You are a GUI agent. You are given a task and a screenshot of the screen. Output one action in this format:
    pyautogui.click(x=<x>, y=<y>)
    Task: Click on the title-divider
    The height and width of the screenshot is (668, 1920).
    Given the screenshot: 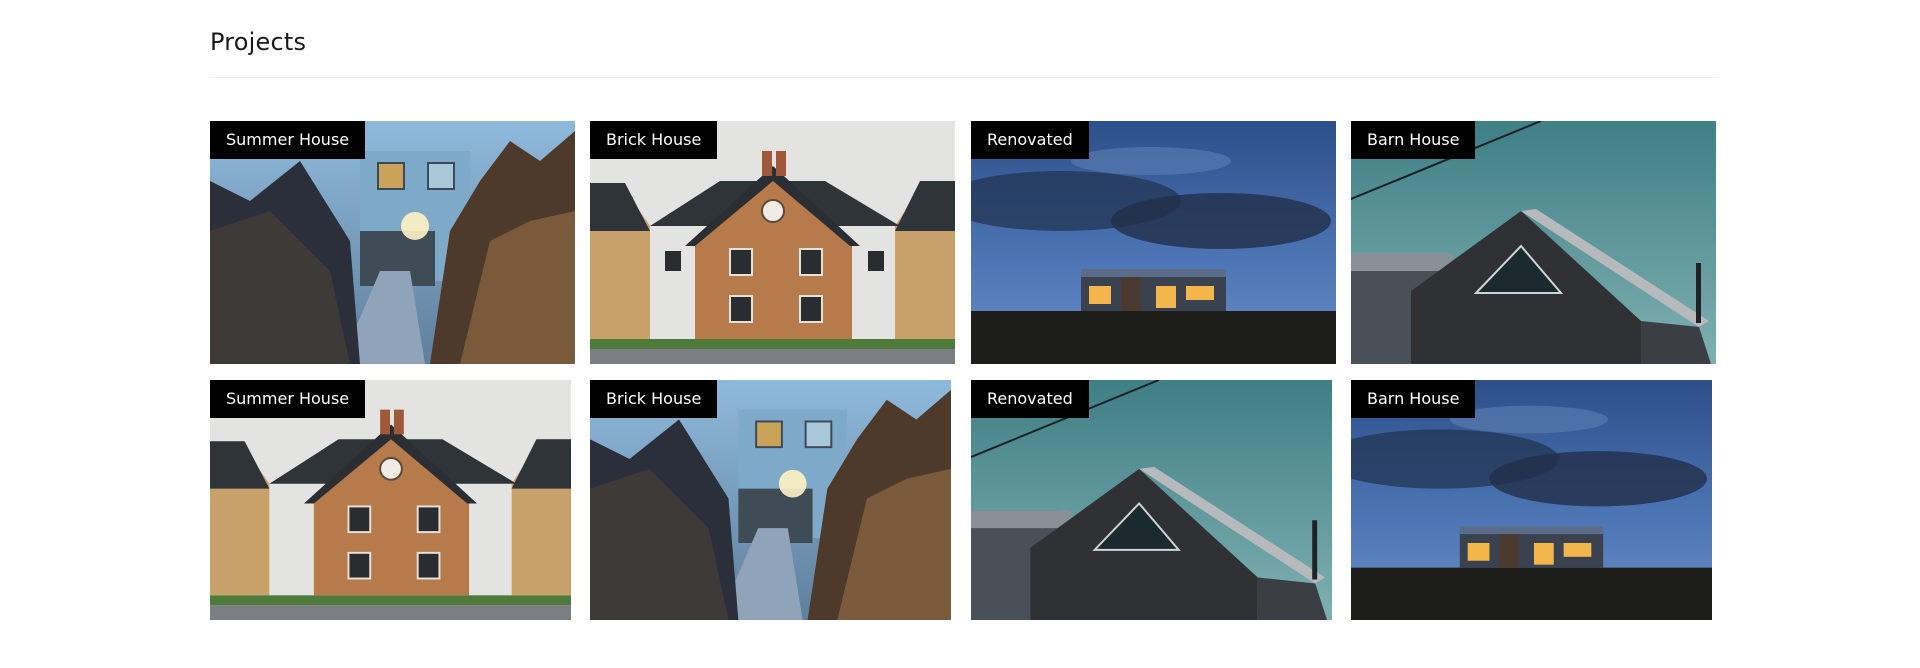 What is the action you would take?
    pyautogui.click(x=964, y=77)
    